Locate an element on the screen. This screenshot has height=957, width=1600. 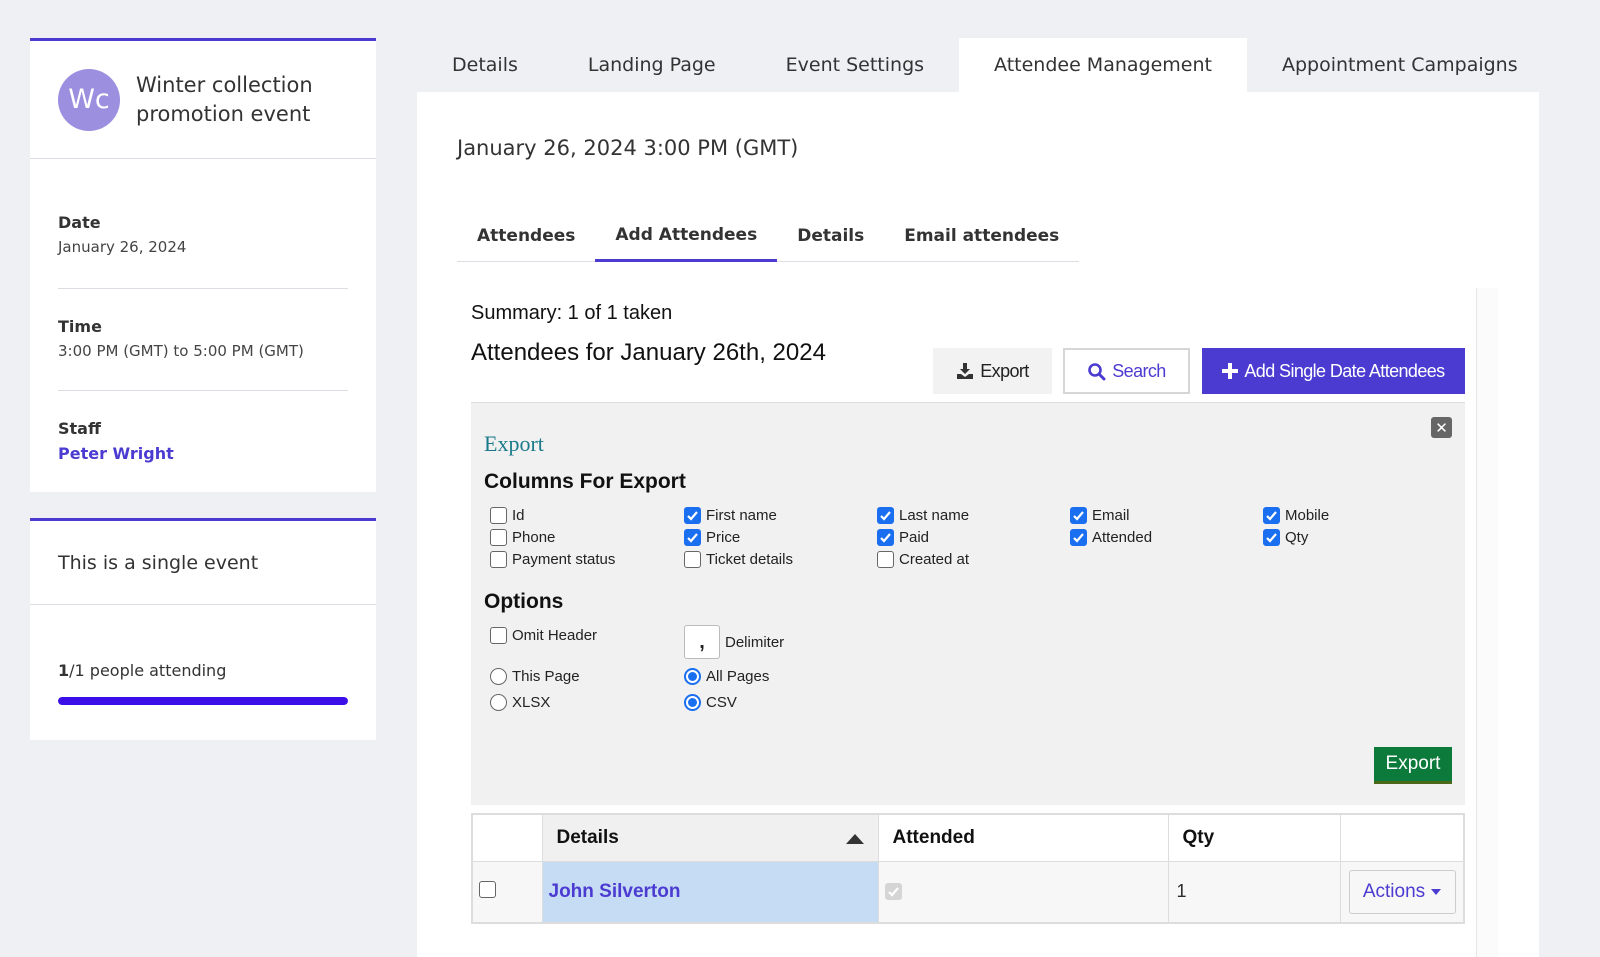
column-label: Payment status is located at coordinates (564, 559).